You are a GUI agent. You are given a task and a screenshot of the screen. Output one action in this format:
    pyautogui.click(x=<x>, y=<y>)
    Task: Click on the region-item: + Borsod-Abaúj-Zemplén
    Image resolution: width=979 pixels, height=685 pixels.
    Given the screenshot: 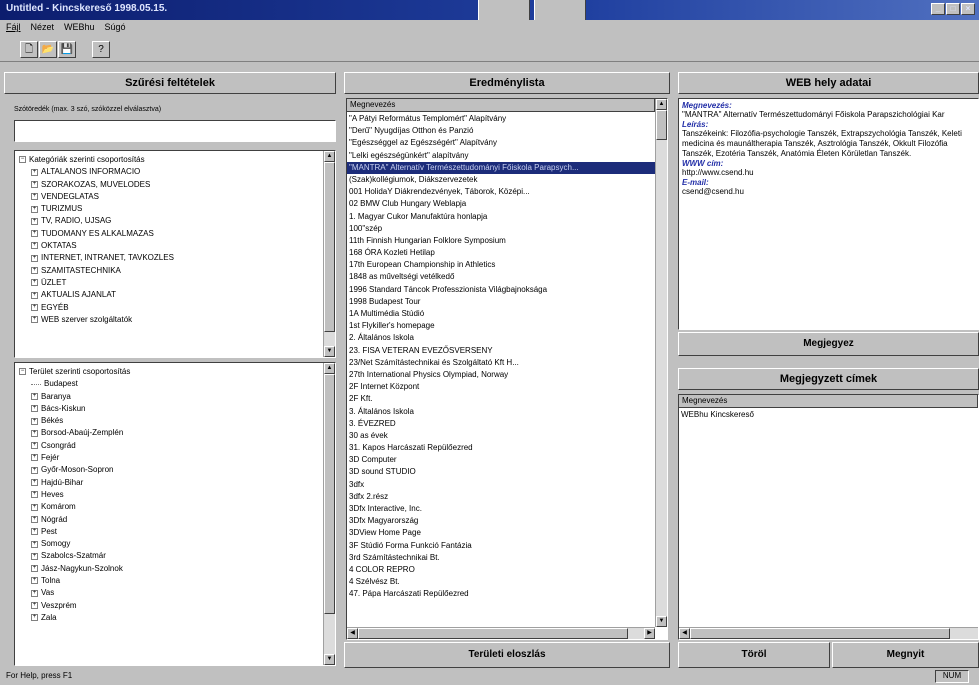 What is the action you would take?
    pyautogui.click(x=170, y=433)
    